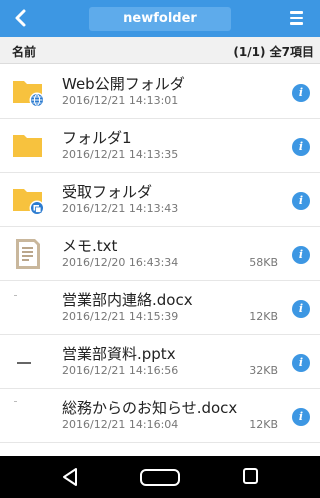  What do you see at coordinates (273, 52) in the screenshot?
I see `item-count: (1/1) 全7項目` at bounding box center [273, 52].